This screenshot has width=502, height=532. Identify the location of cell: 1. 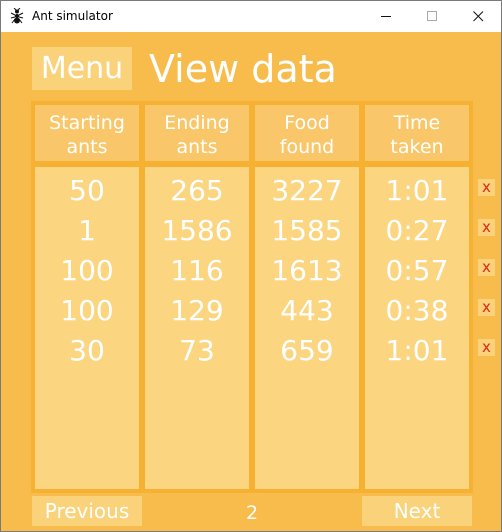
(87, 230).